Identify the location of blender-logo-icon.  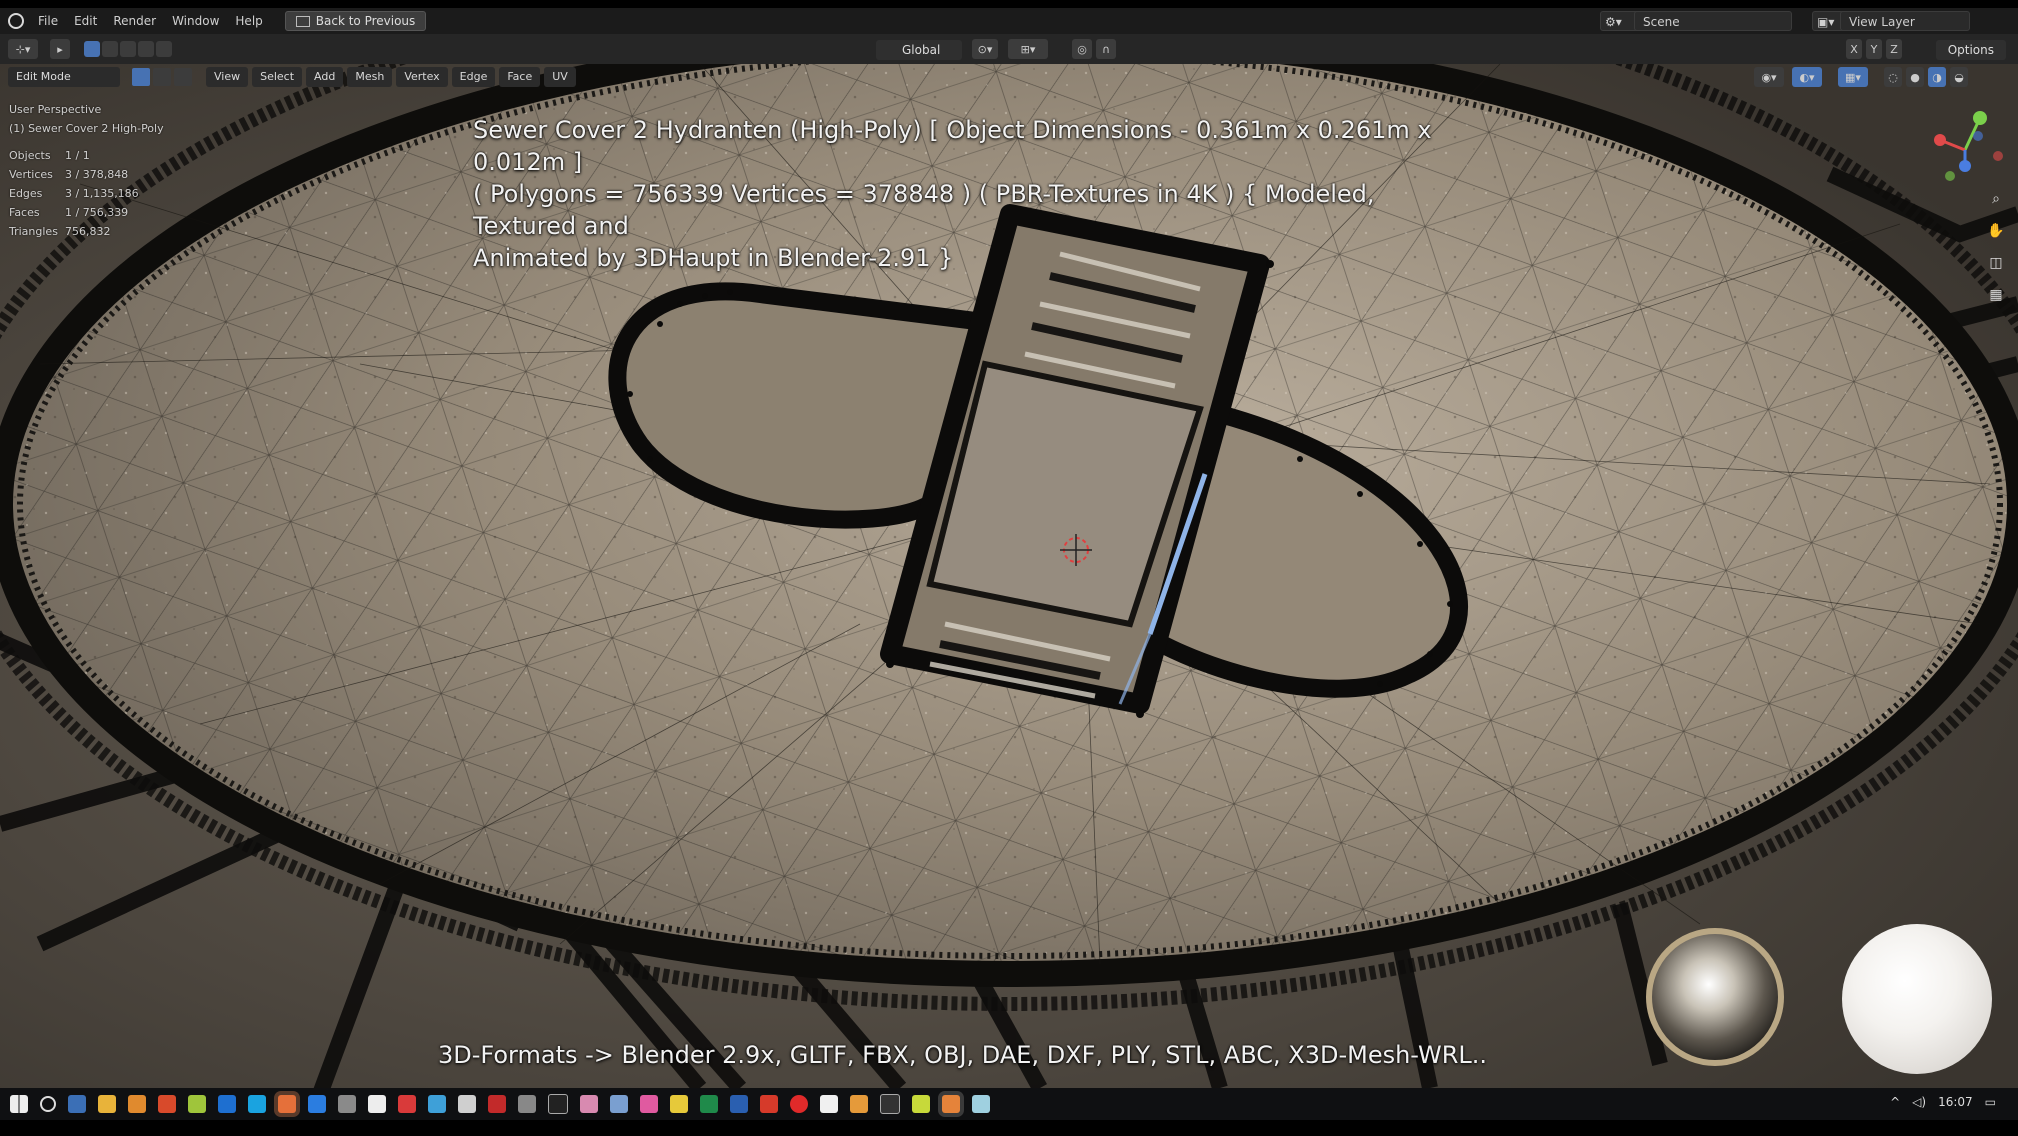
(16, 21).